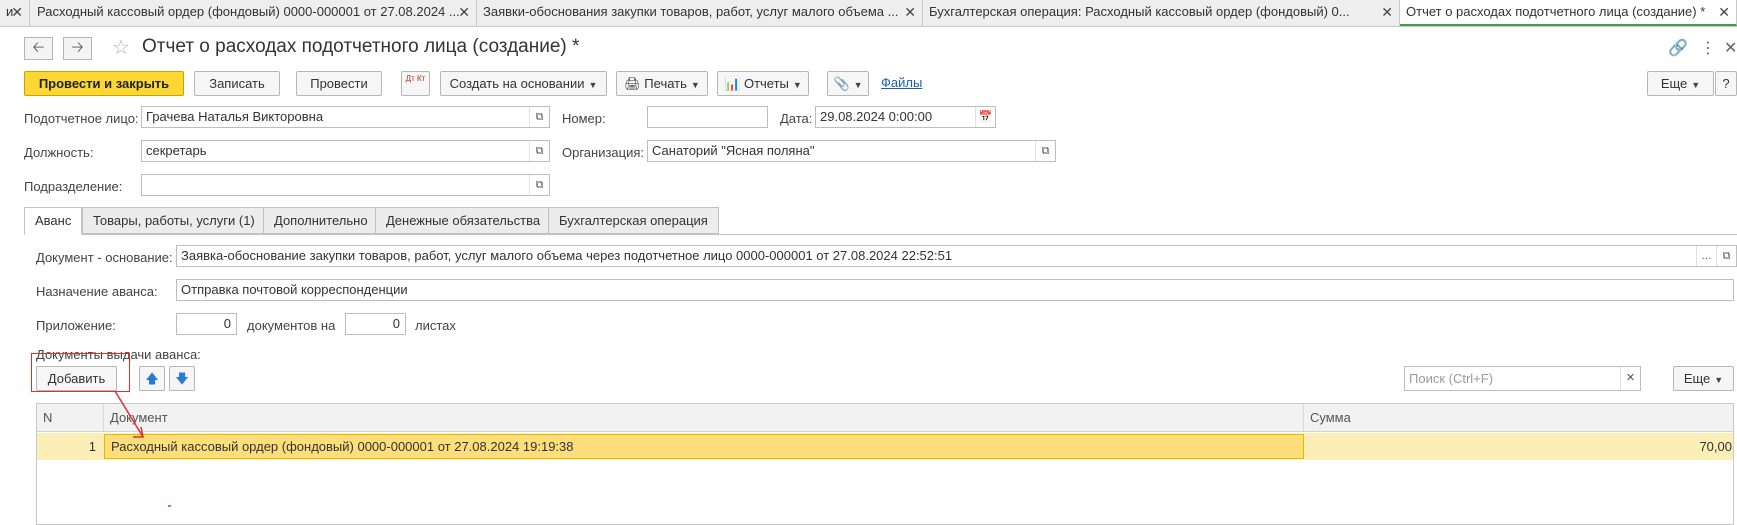  What do you see at coordinates (142, 448) in the screenshot?
I see `annotation-arrow` at bounding box center [142, 448].